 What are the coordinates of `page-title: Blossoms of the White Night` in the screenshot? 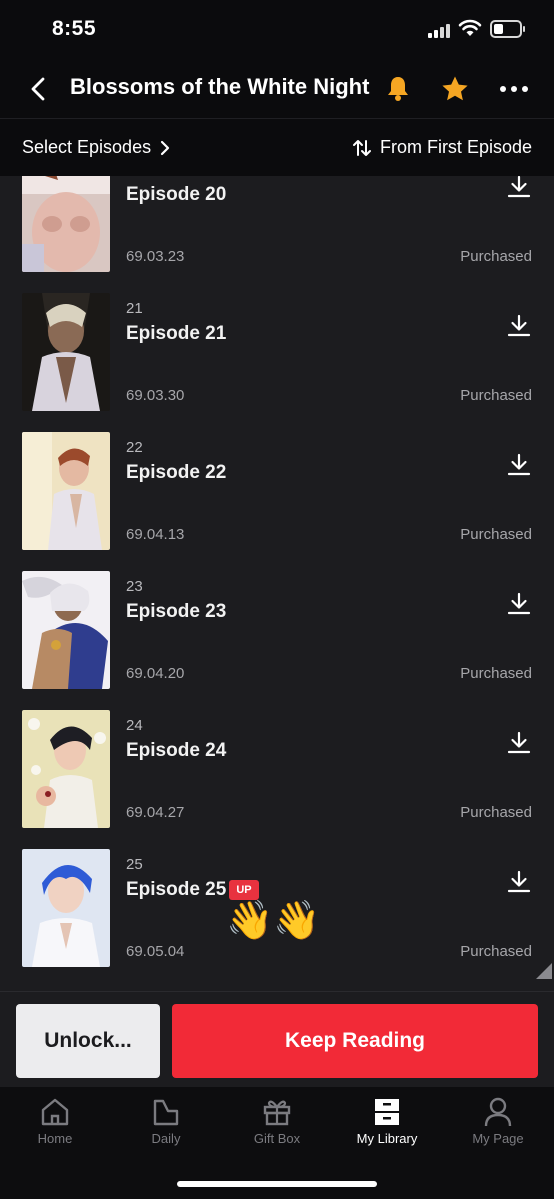 It's located at (220, 86).